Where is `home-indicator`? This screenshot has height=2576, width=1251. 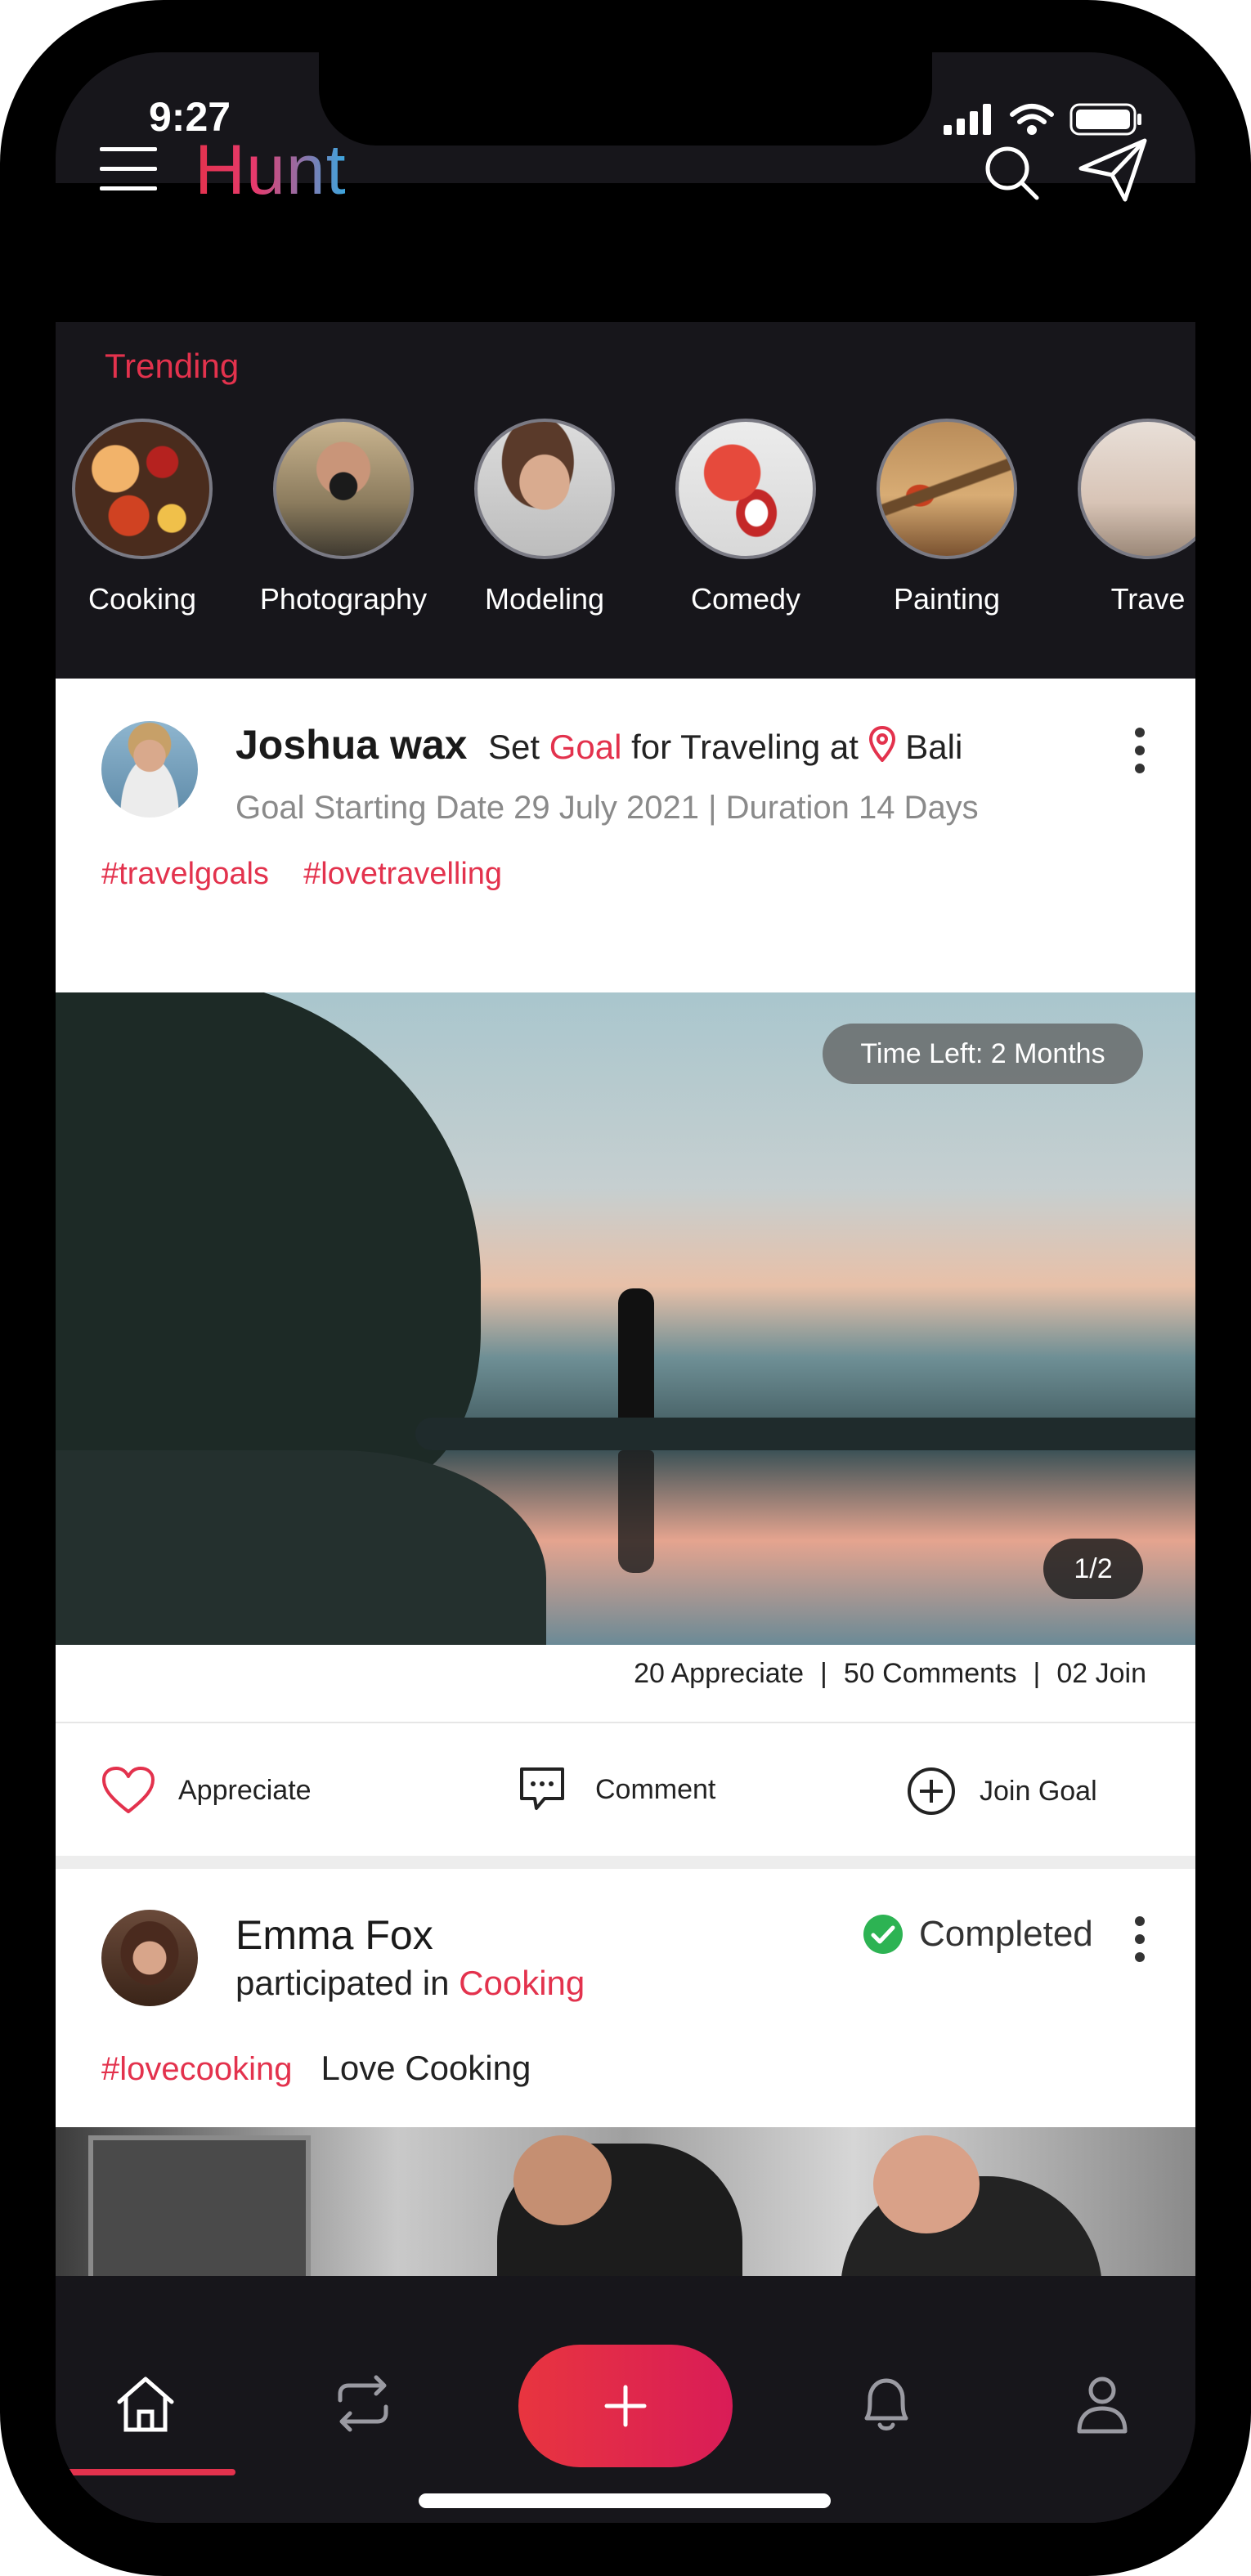 home-indicator is located at coordinates (625, 2500).